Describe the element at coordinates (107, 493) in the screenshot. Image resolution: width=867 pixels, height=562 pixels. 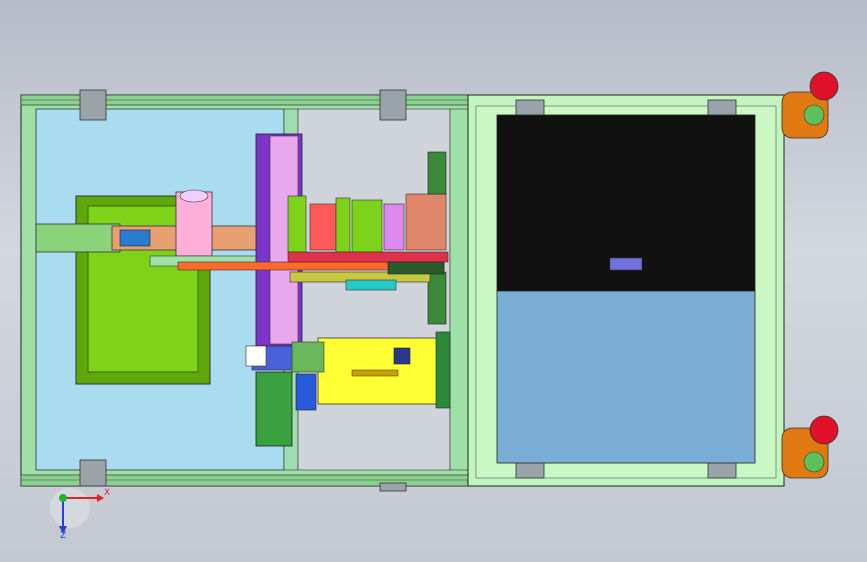
I see `x-axis-label: X` at that location.